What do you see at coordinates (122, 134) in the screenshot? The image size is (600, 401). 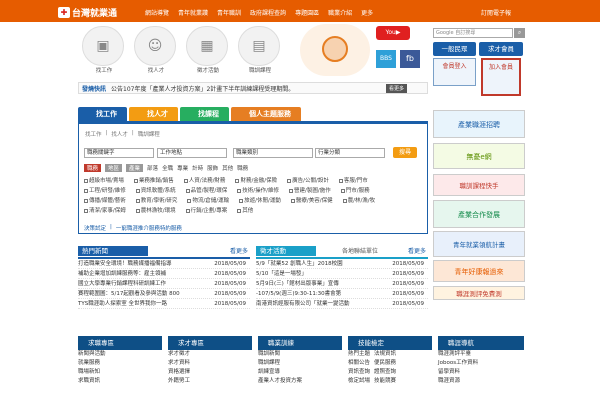 I see `panel-links: 找工作 | 找人才 | 職訓課程` at bounding box center [122, 134].